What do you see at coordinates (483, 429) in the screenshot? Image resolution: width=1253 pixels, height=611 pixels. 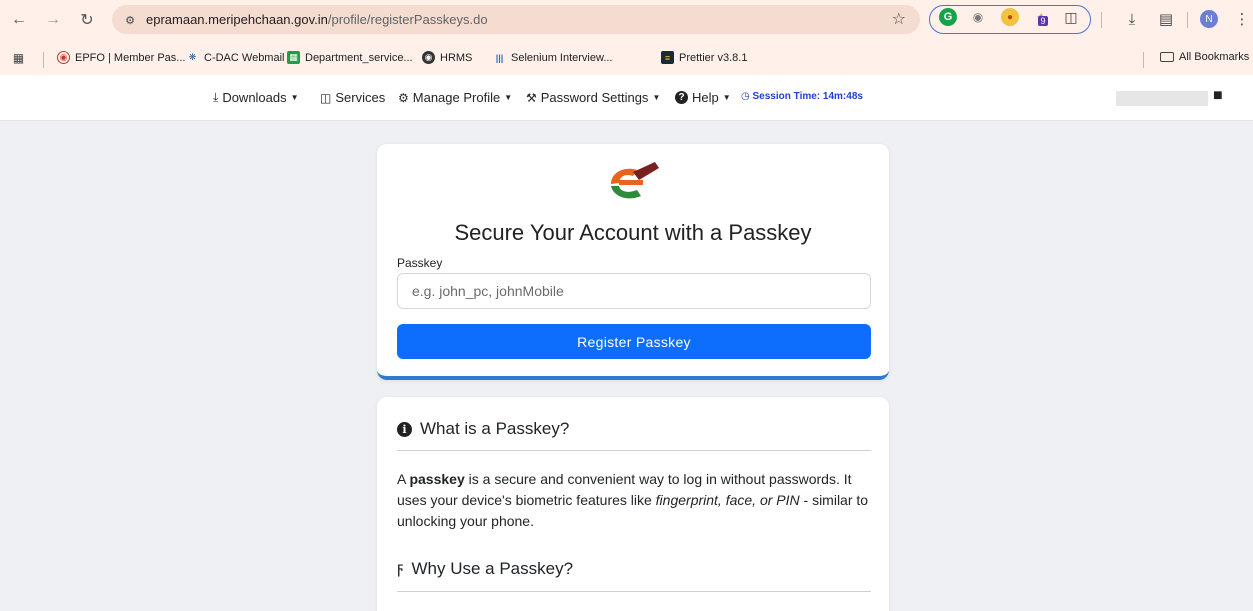 I see `what-is-heading: i What is a Passkey?` at bounding box center [483, 429].